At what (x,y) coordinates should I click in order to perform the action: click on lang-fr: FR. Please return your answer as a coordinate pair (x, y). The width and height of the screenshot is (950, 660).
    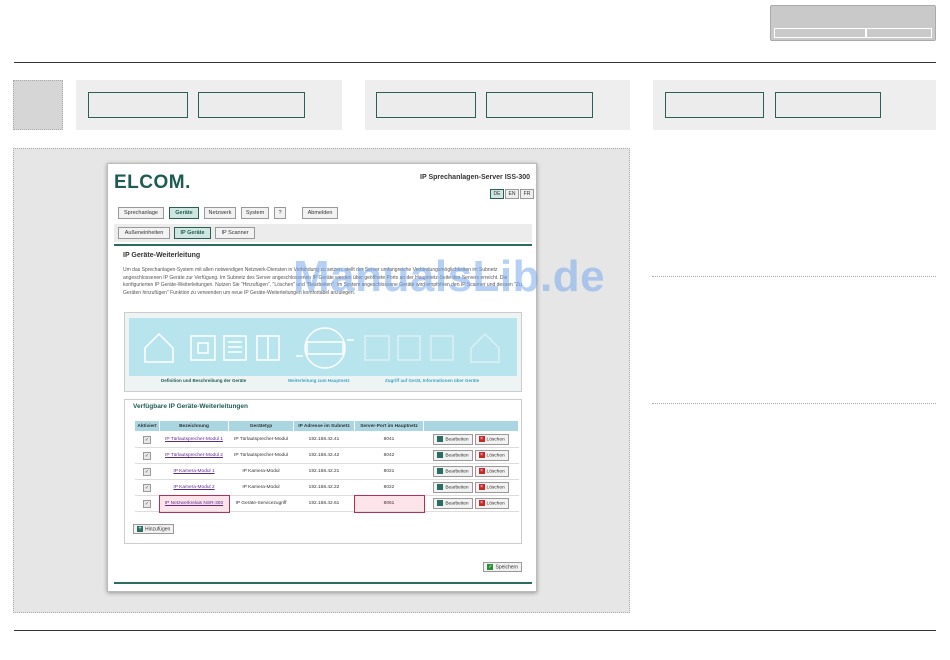
    Looking at the image, I should click on (527, 194).